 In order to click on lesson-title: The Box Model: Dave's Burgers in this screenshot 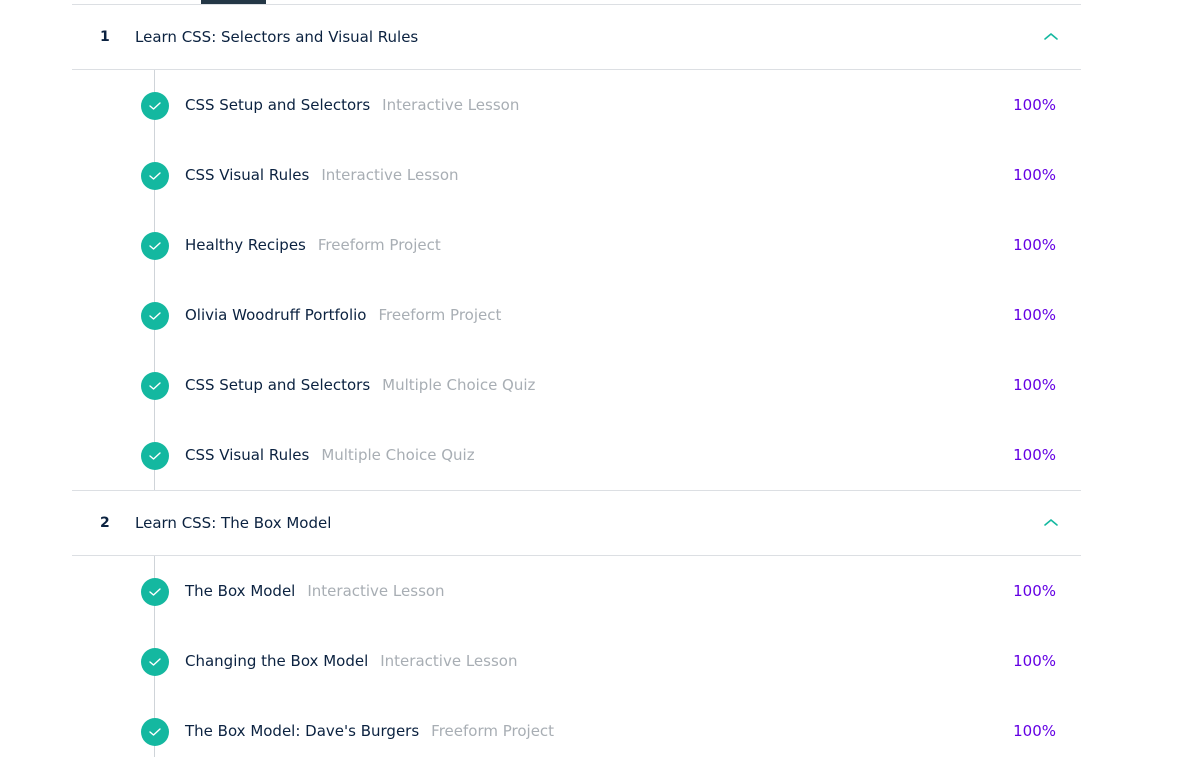, I will do `click(302, 731)`.